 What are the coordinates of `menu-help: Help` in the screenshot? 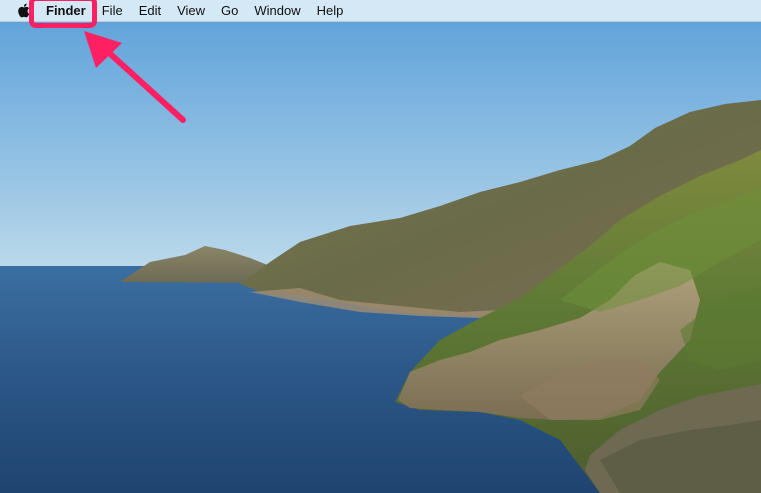 It's located at (330, 10).